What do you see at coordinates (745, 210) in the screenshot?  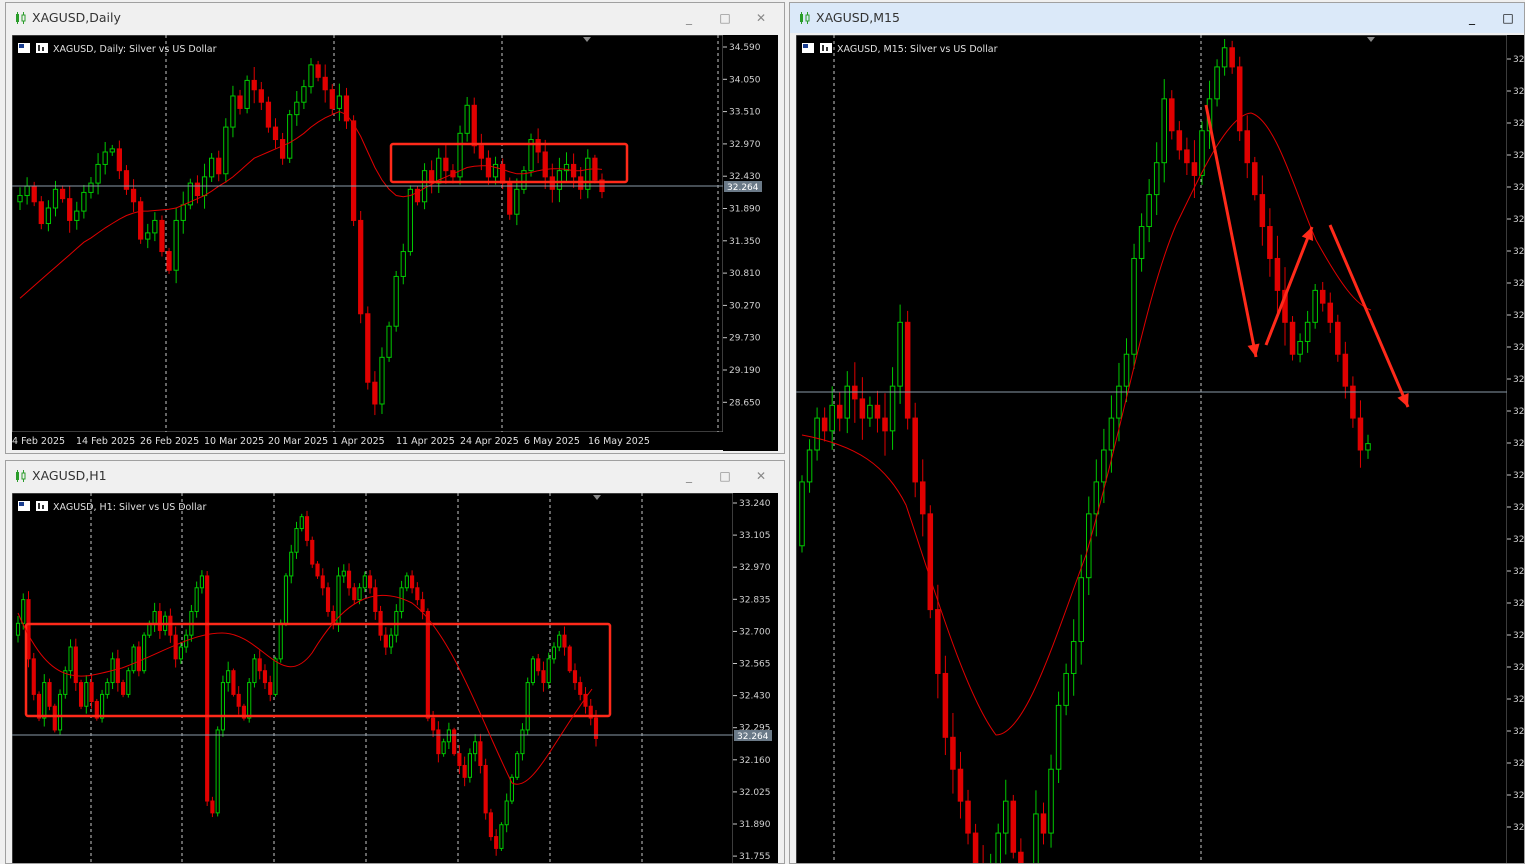 I see `price-tick-label: 31.890` at bounding box center [745, 210].